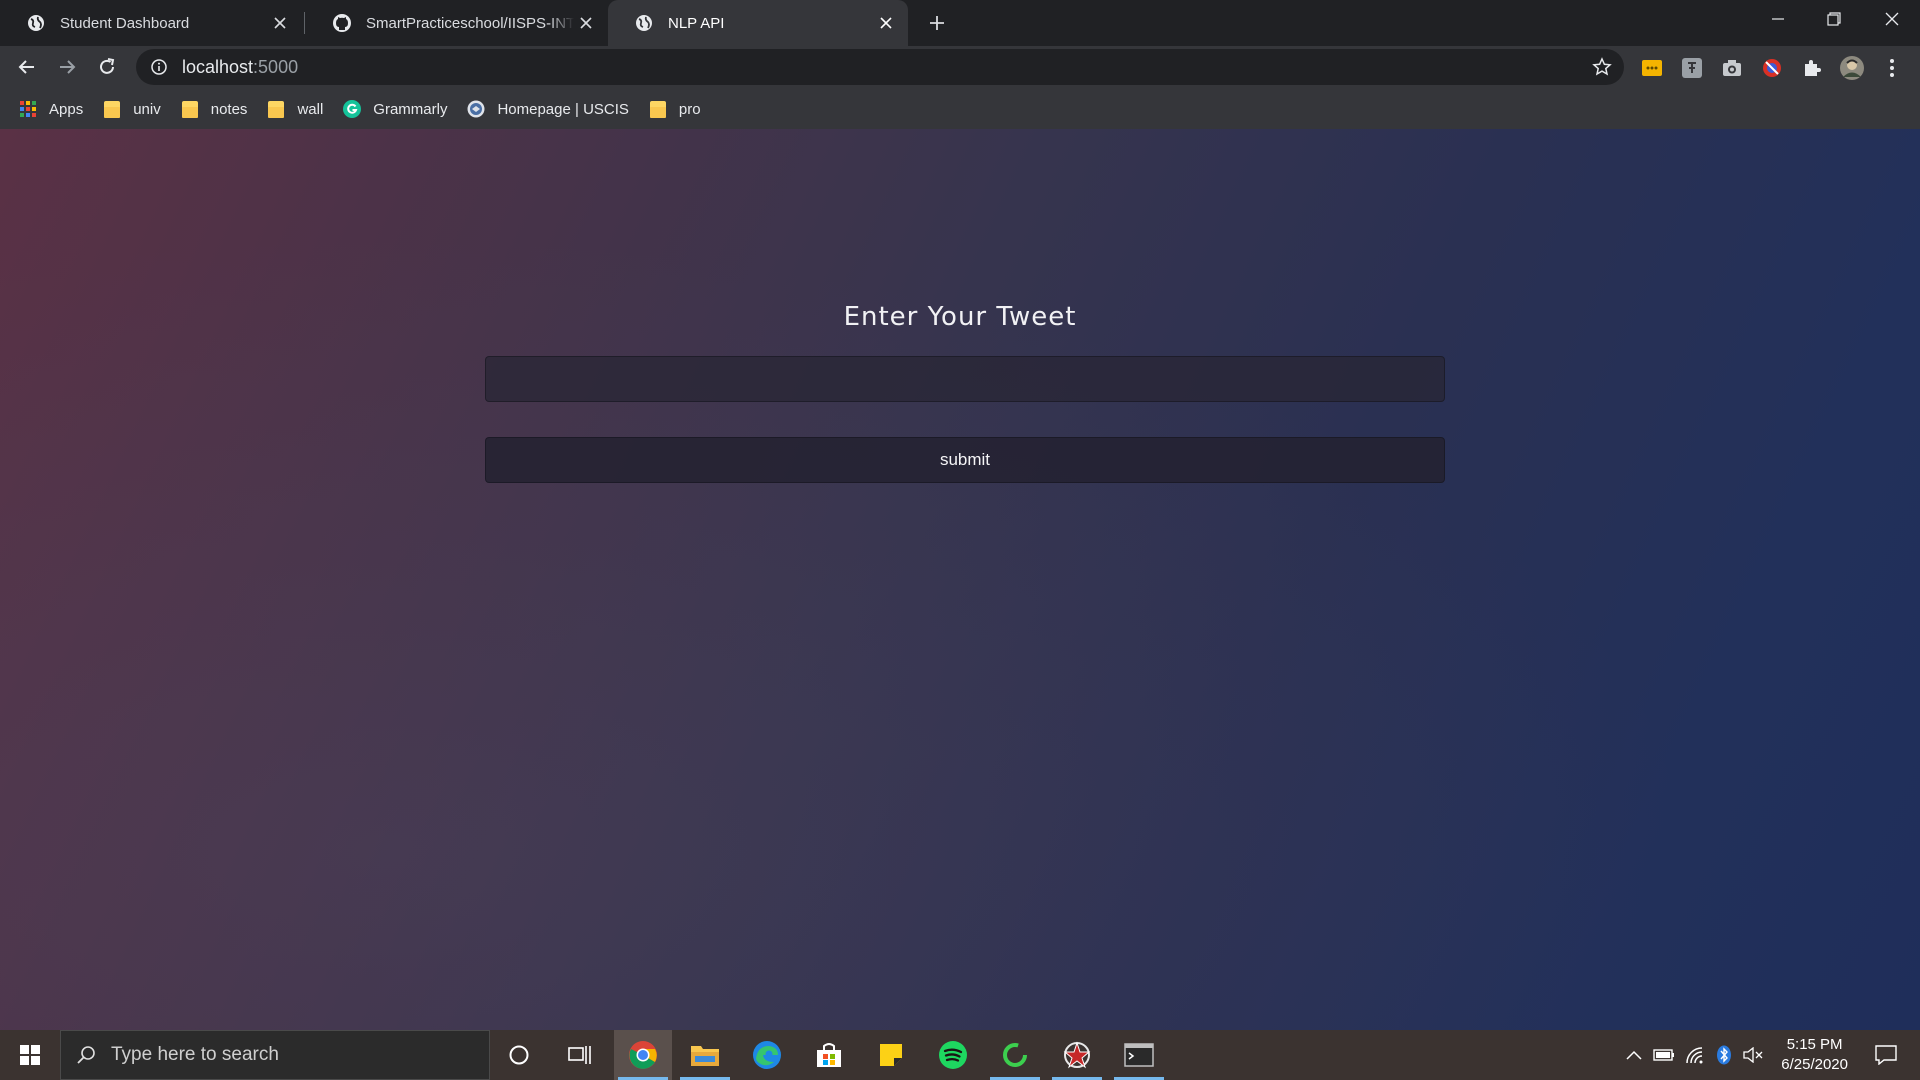 This screenshot has height=1080, width=1920. What do you see at coordinates (563, 109) in the screenshot?
I see `bookmark-label: Homepage | USCIS` at bounding box center [563, 109].